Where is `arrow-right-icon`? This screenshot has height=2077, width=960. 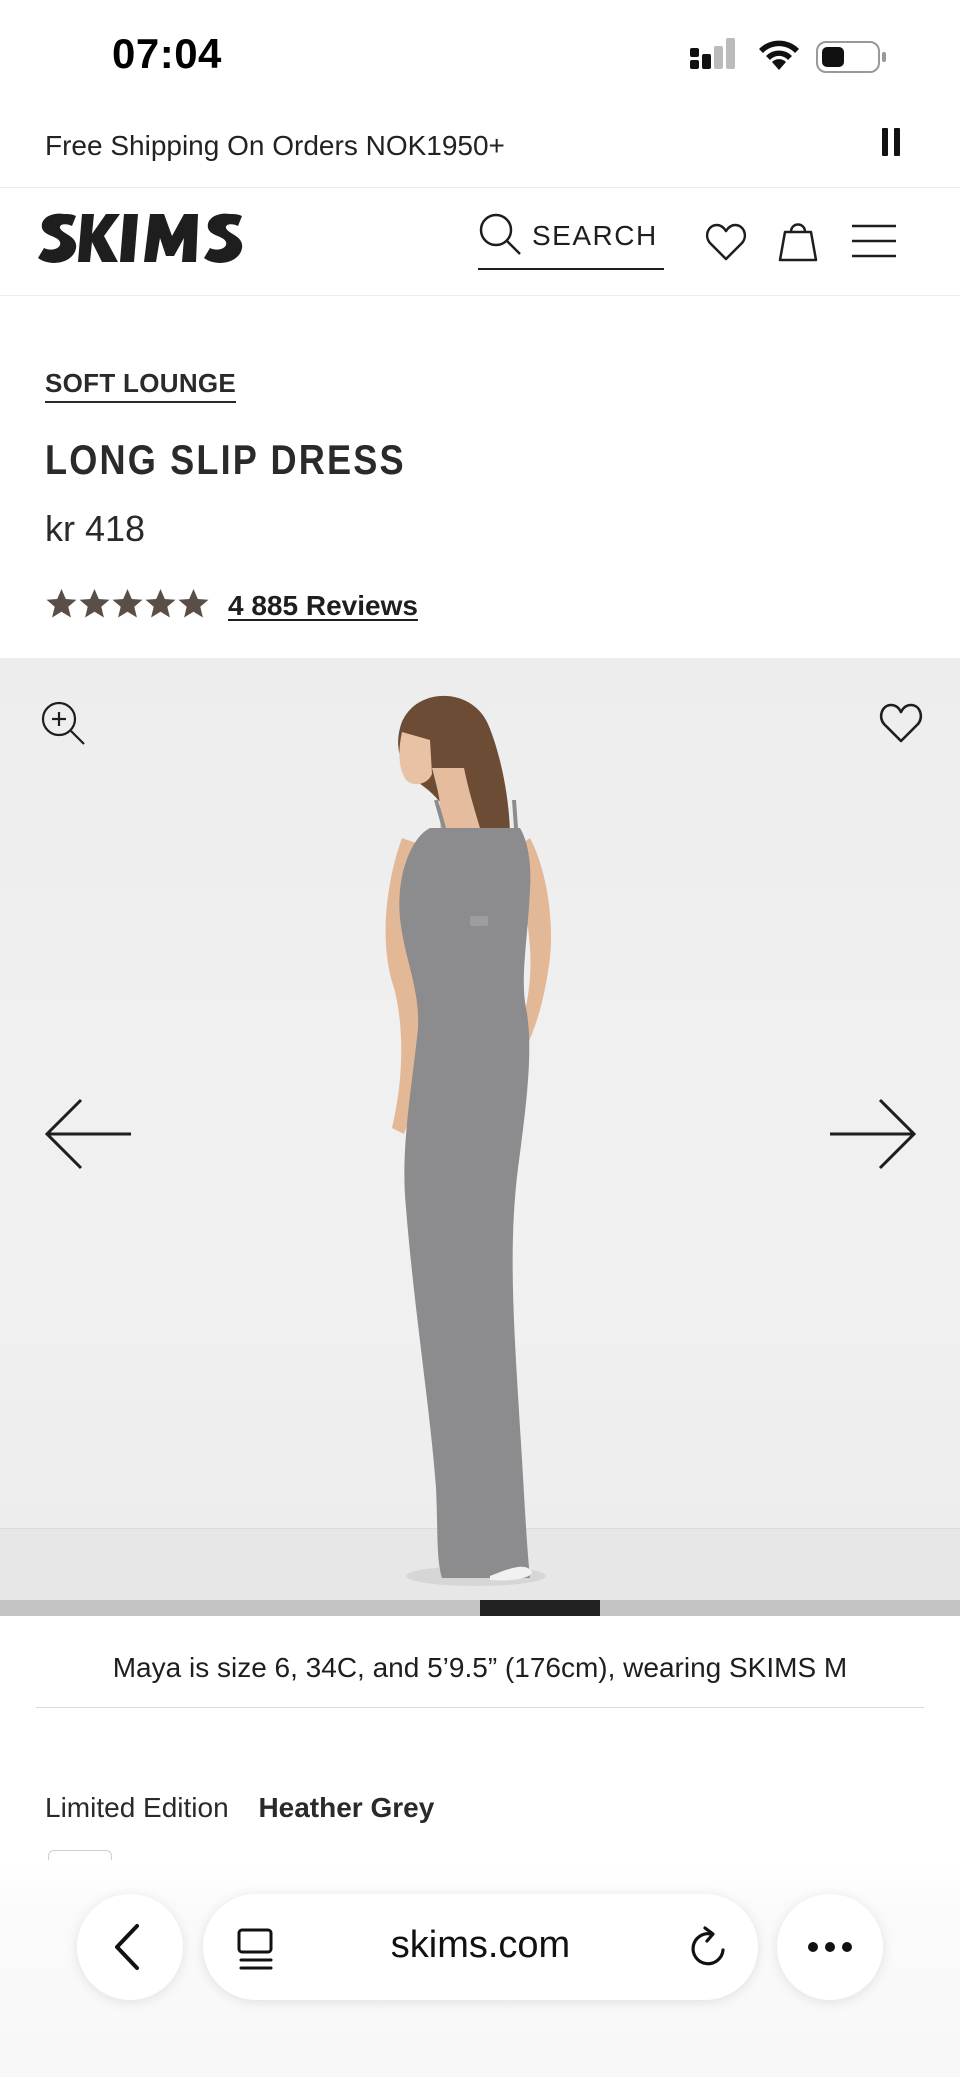
arrow-right-icon is located at coordinates (872, 1134).